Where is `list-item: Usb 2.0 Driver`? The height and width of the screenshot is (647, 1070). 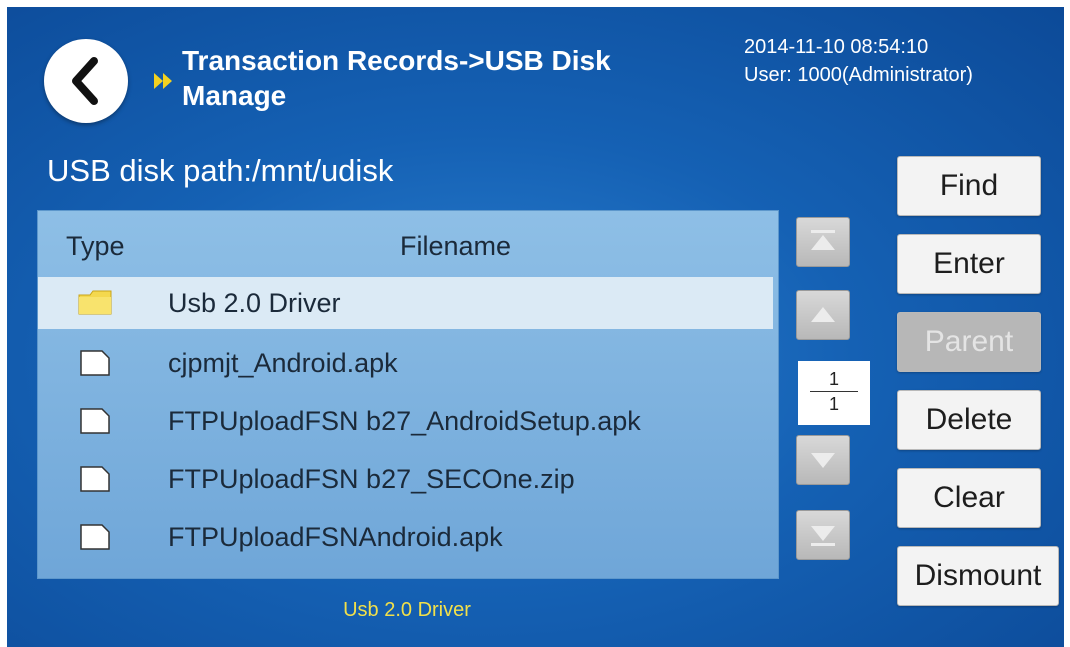
list-item: Usb 2.0 Driver is located at coordinates (405, 303).